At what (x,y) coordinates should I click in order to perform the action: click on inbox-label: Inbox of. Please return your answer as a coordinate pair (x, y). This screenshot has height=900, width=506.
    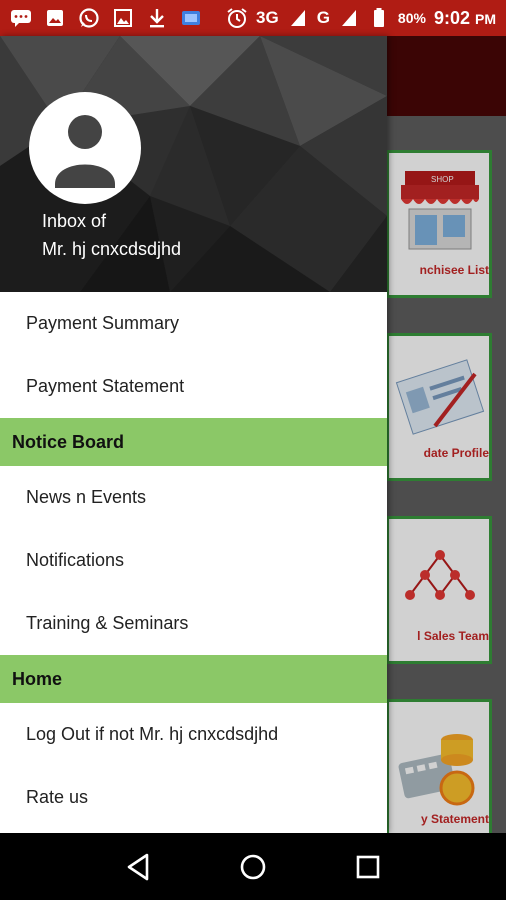
    Looking at the image, I should click on (74, 221).